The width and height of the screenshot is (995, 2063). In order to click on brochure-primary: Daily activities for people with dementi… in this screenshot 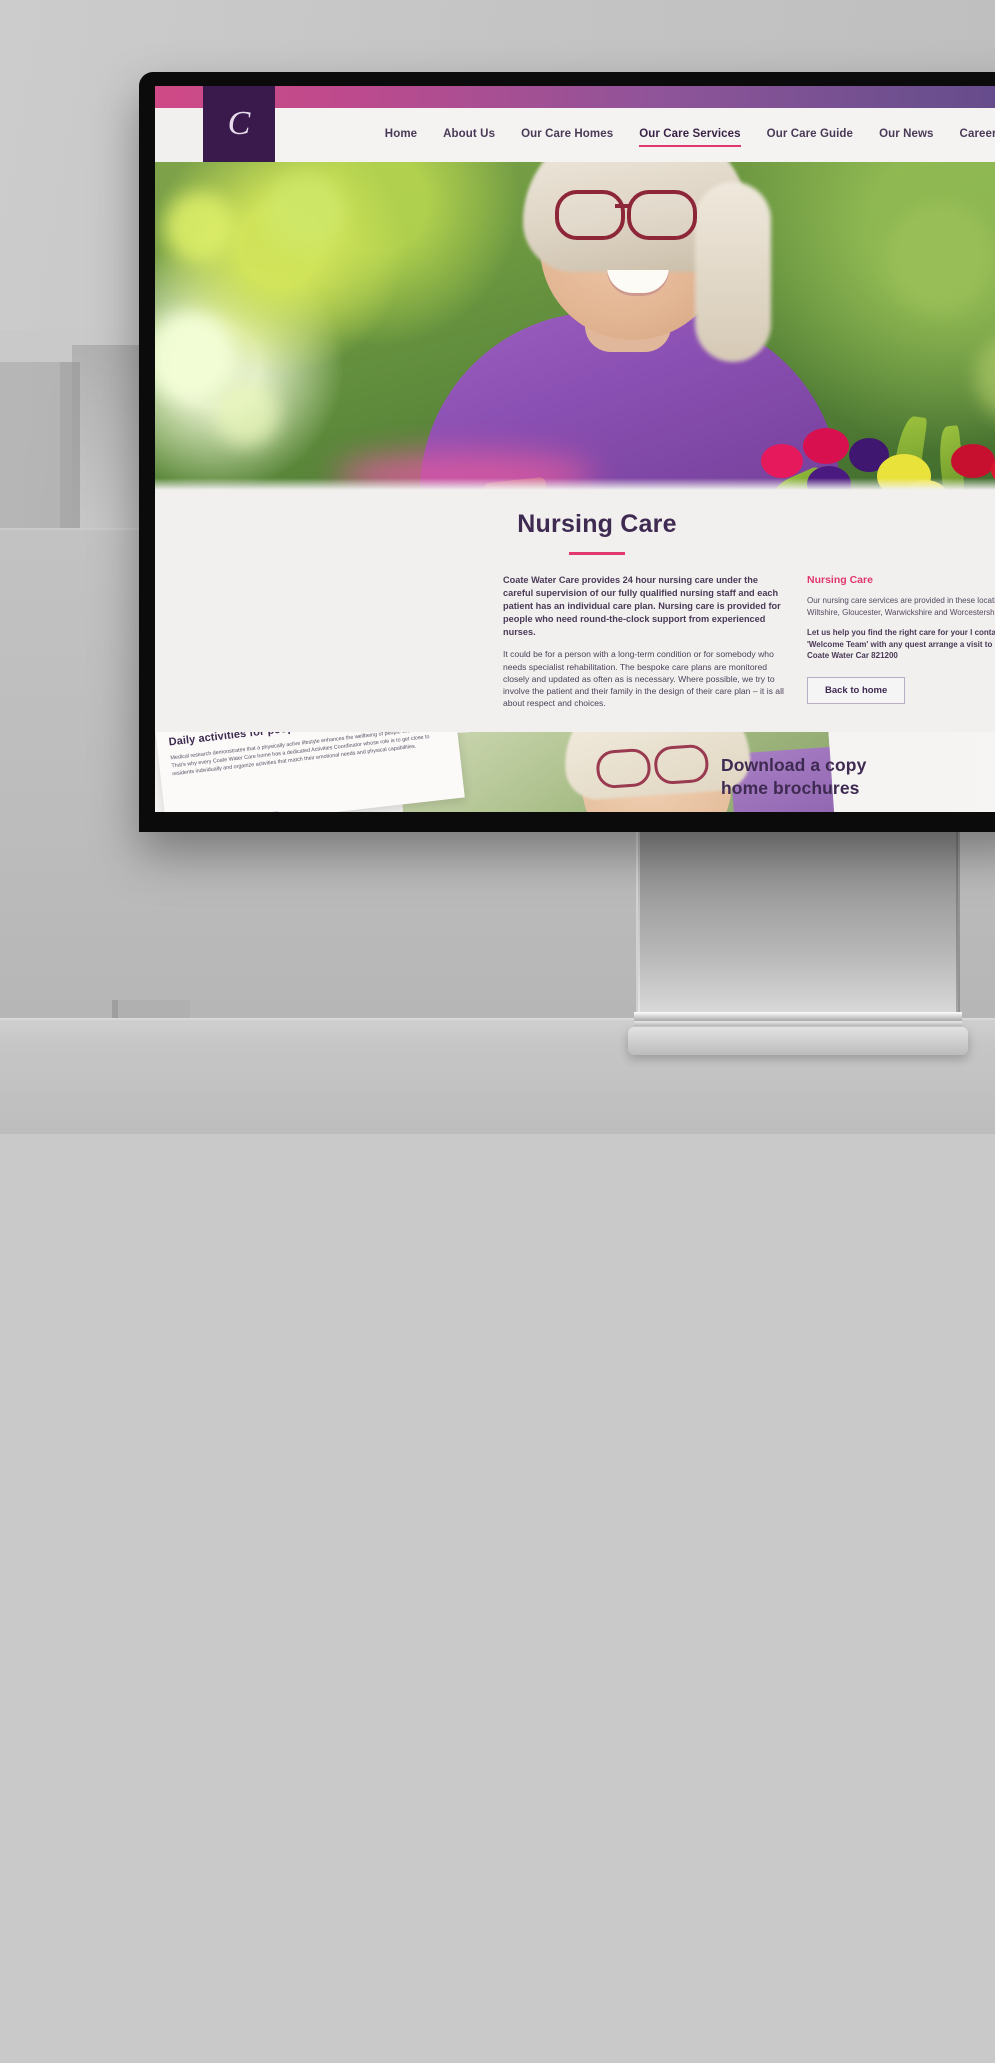, I will do `click(310, 772)`.